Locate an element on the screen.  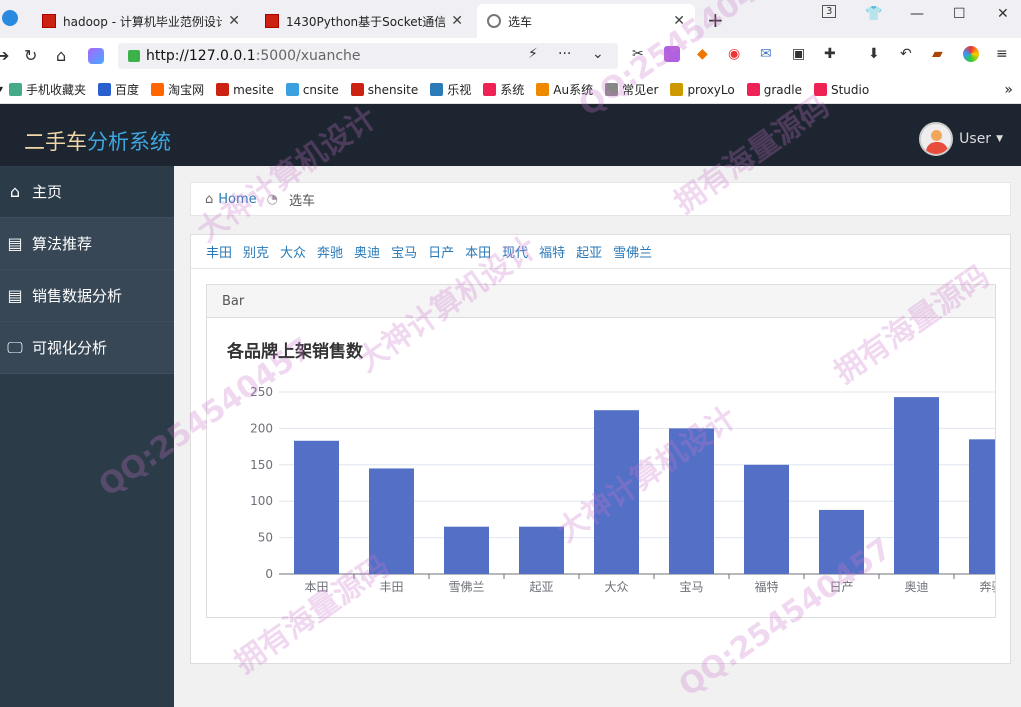
shirt-icon: 👕 is located at coordinates (873, 14).